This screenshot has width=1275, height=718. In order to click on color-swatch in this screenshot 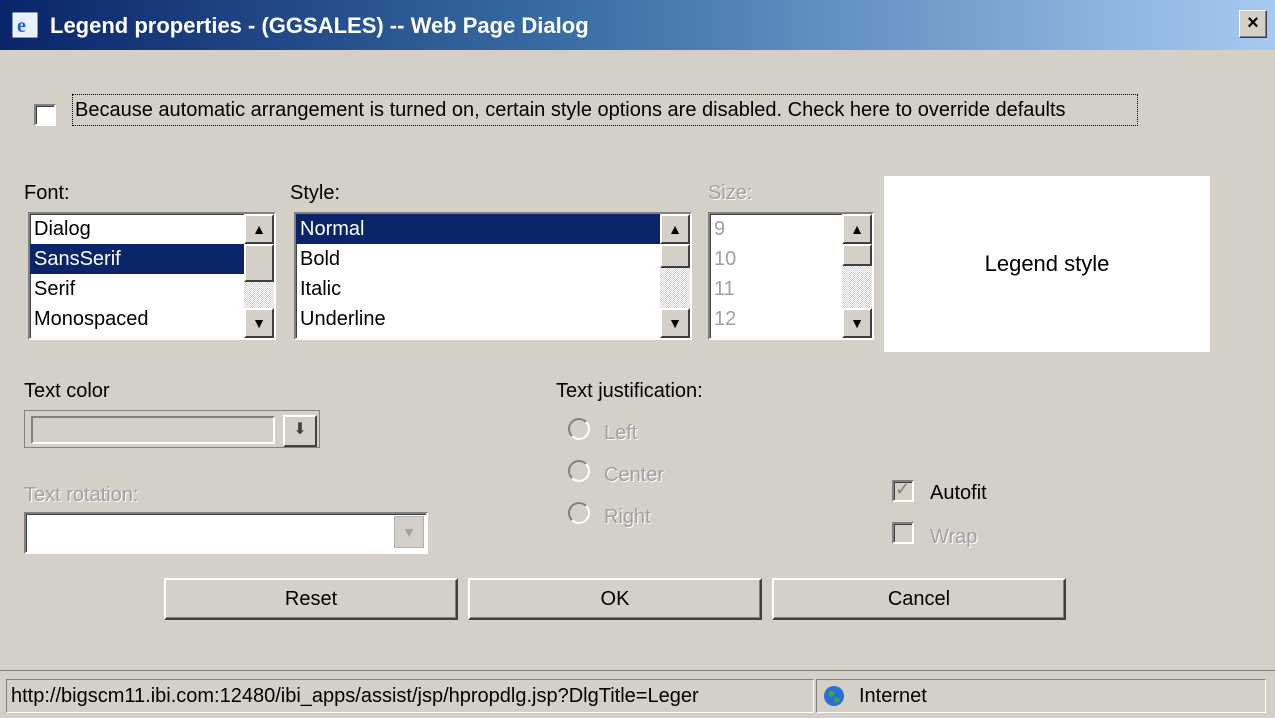, I will do `click(153, 430)`.